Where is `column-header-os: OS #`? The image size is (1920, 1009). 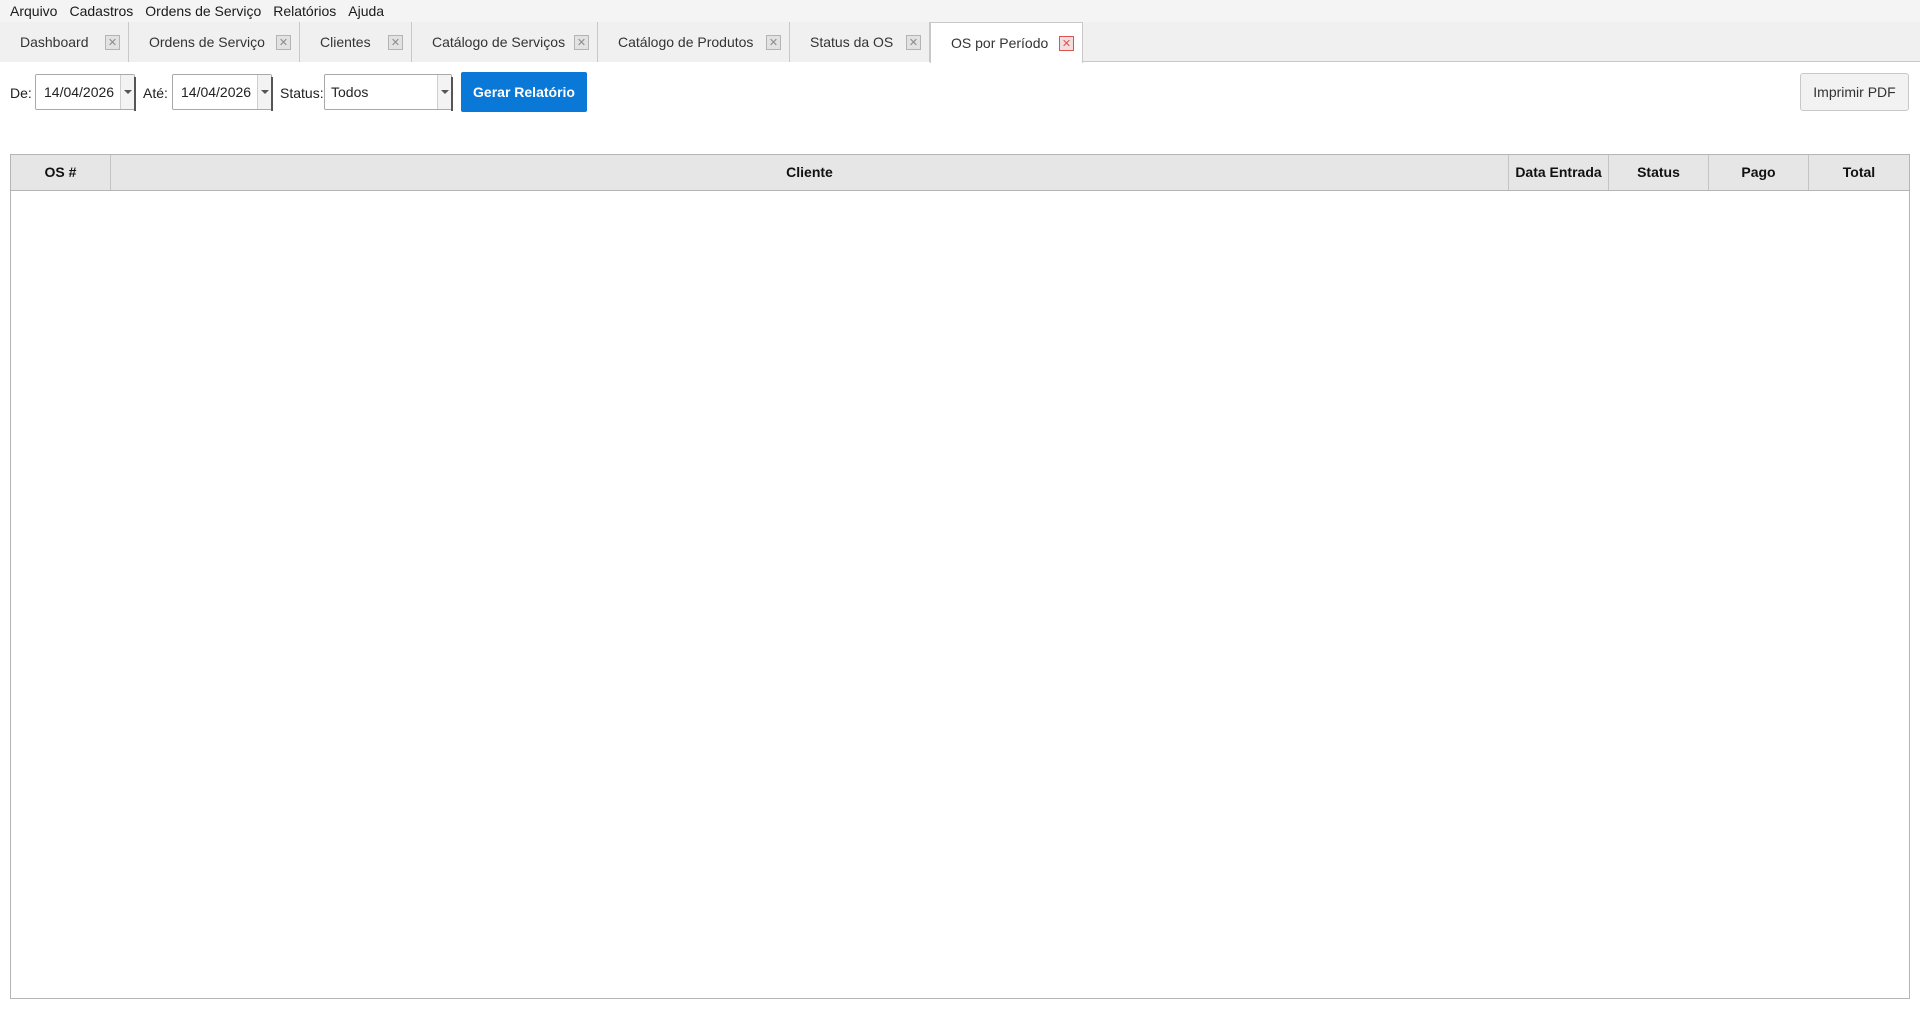
column-header-os: OS # is located at coordinates (61, 172).